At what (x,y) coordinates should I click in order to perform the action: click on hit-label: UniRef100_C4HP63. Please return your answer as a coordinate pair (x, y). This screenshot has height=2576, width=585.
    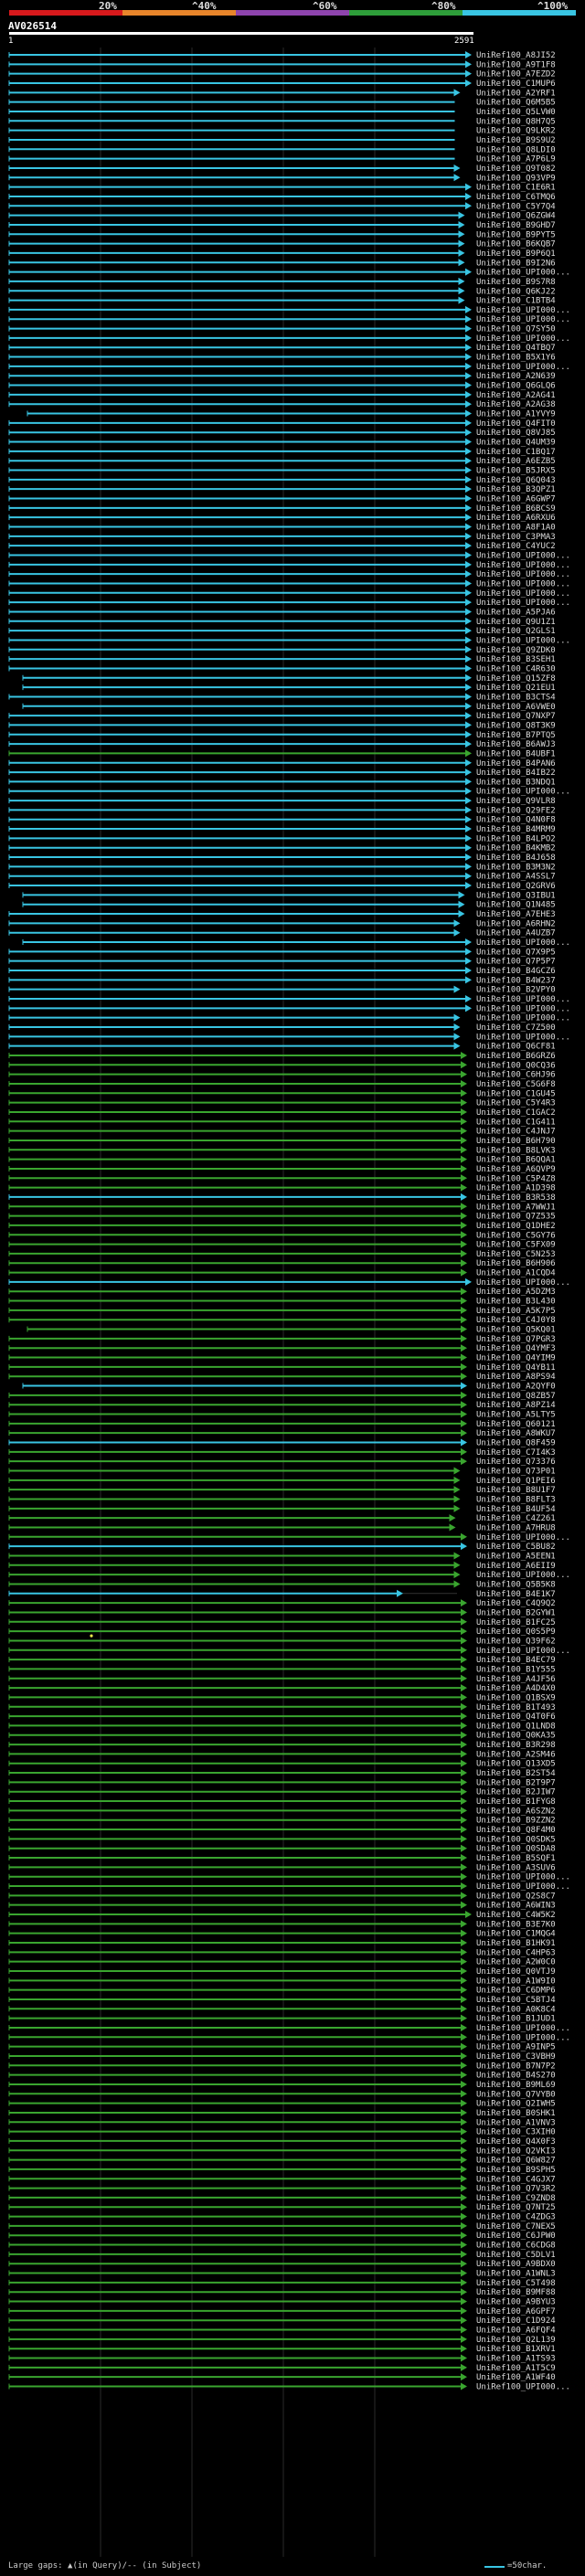
    Looking at the image, I should click on (516, 1952).